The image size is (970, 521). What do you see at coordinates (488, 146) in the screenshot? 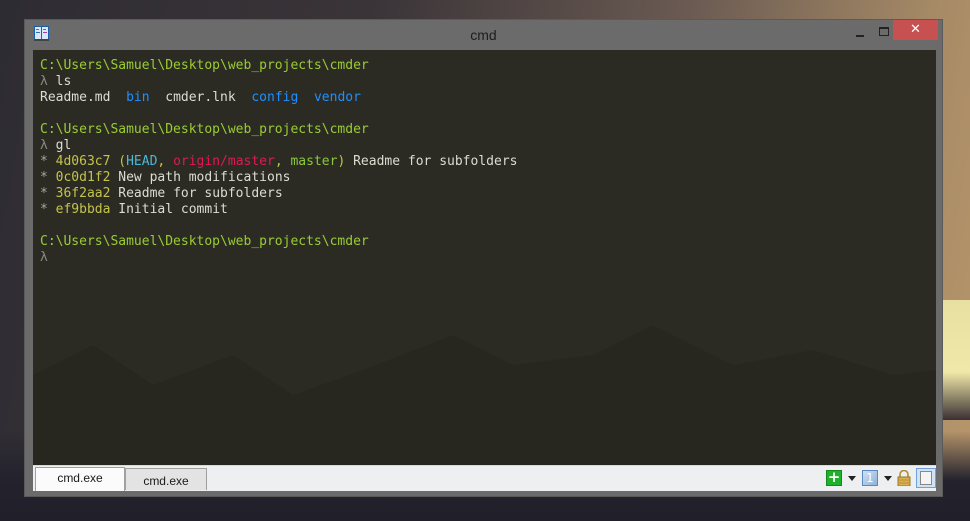
I see `command-line: λ gl` at bounding box center [488, 146].